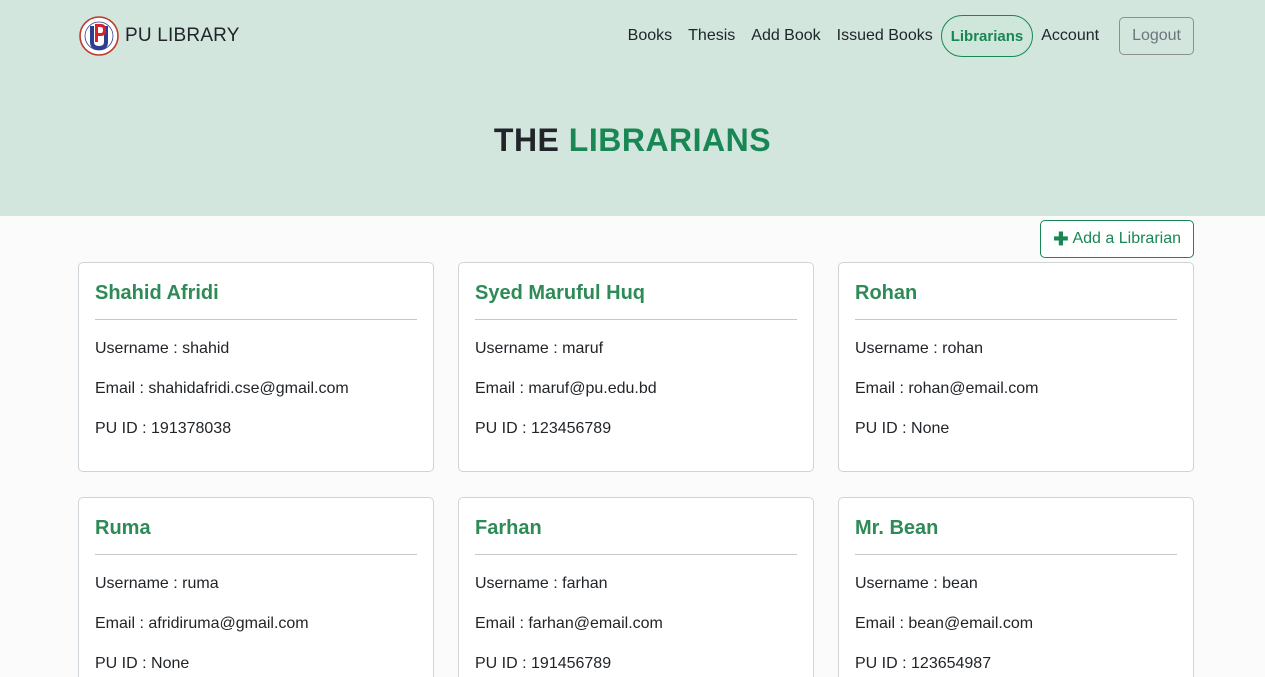 This screenshot has width=1265, height=677. Describe the element at coordinates (560, 293) in the screenshot. I see `librarian-name: Syed Maruful Huq` at that location.